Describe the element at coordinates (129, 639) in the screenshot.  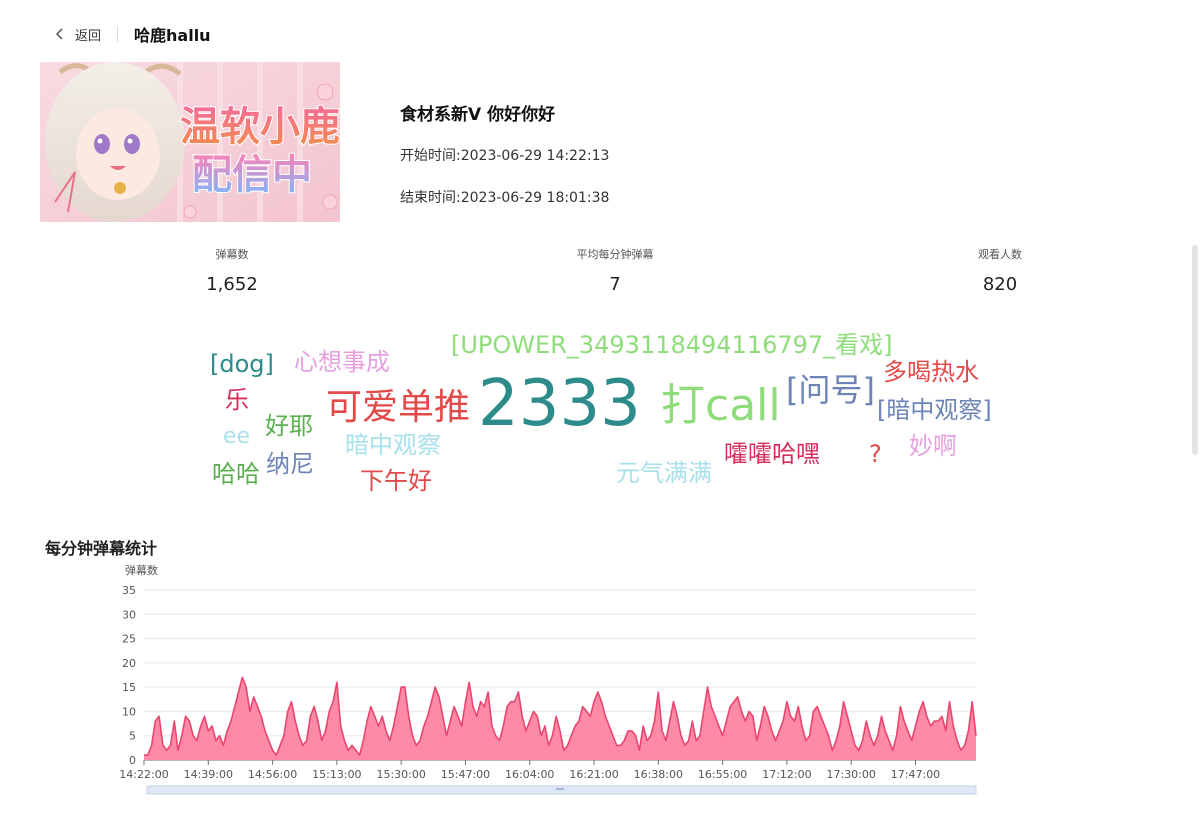
I see `y-tick-label: 25` at that location.